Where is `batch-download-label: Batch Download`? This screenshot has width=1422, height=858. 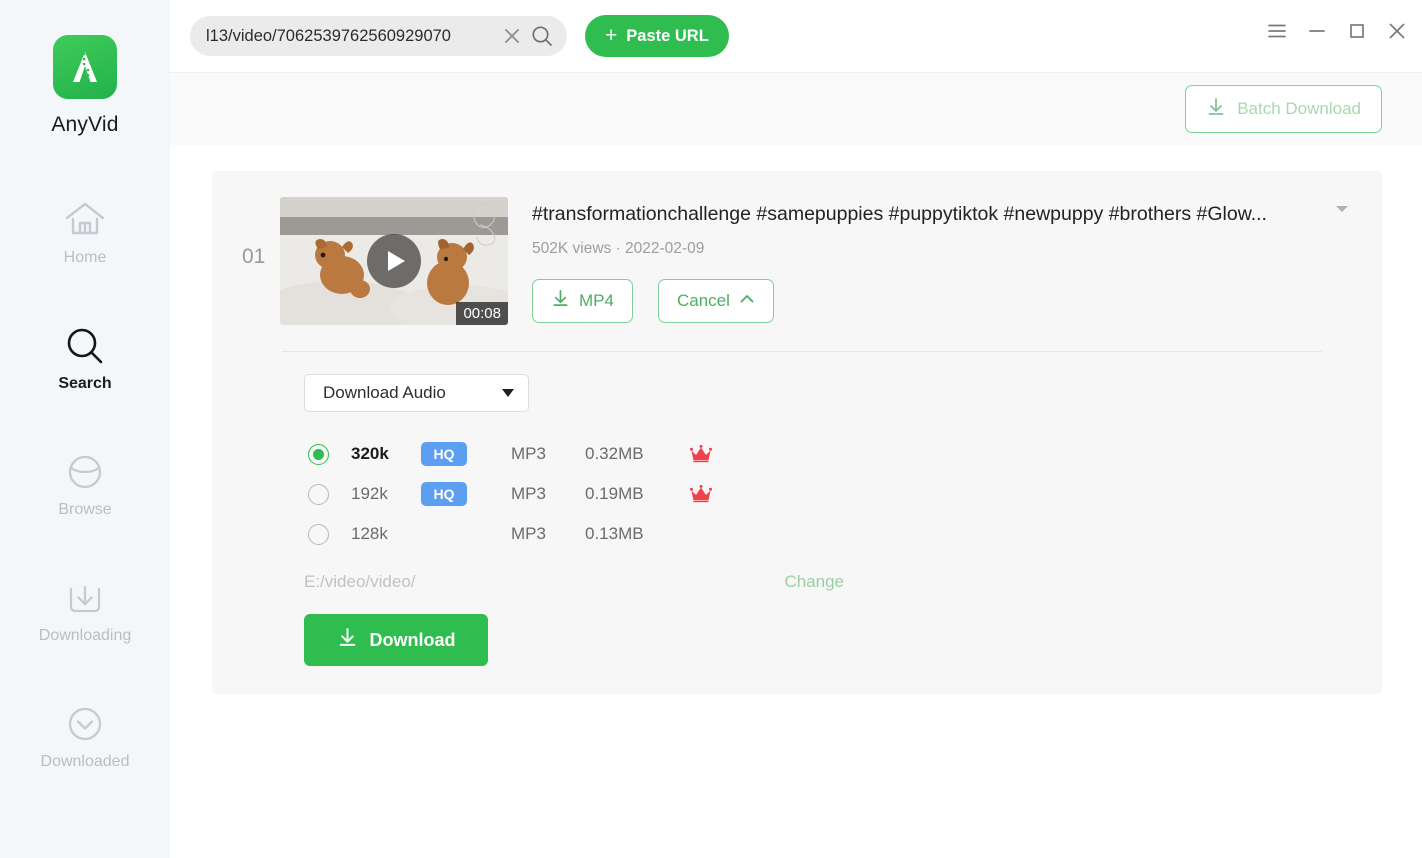
batch-download-label: Batch Download is located at coordinates (1299, 108).